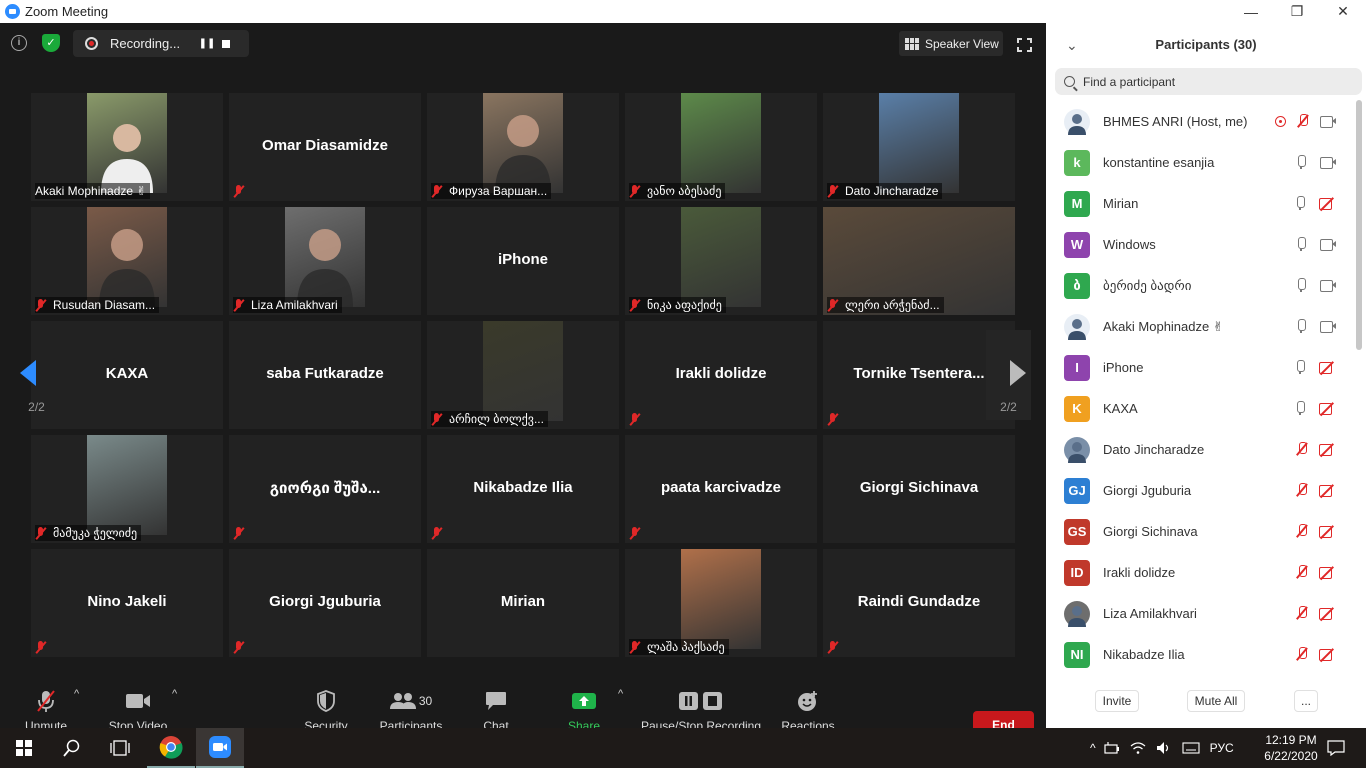 This screenshot has height=768, width=1366. I want to click on participant-row: BHMES ANRI (Host, me), so click(1201, 121).